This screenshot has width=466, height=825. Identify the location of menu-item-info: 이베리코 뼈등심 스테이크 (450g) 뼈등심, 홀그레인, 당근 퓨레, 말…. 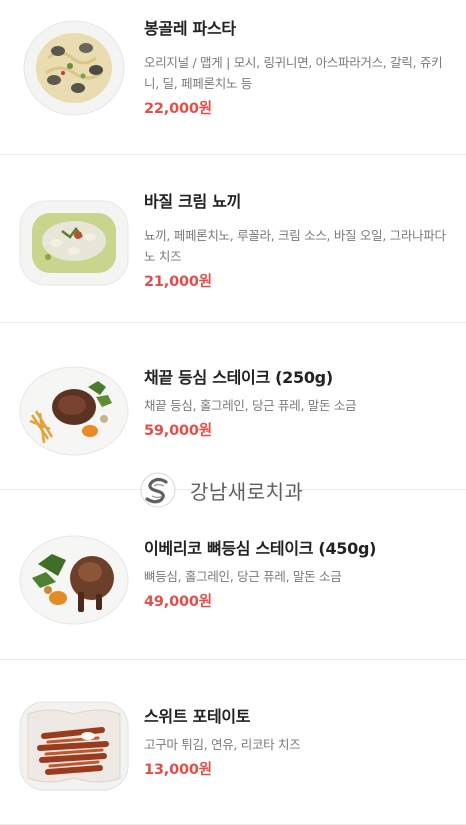
(296, 575).